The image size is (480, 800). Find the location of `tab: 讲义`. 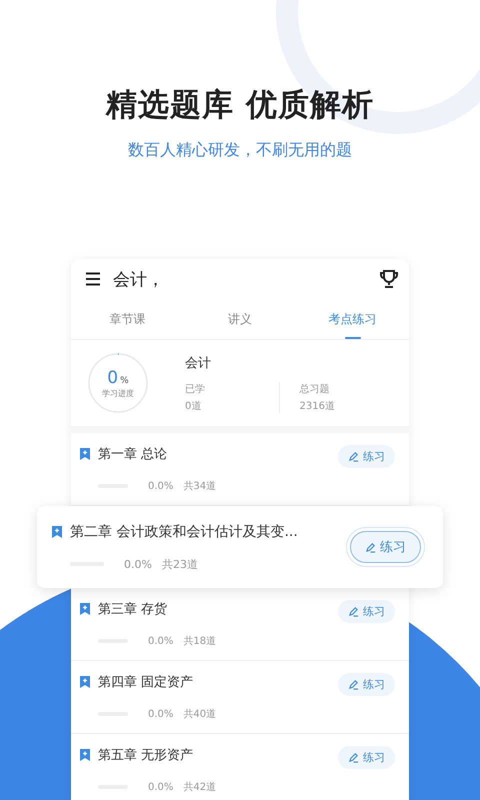

tab: 讲义 is located at coordinates (240, 319).